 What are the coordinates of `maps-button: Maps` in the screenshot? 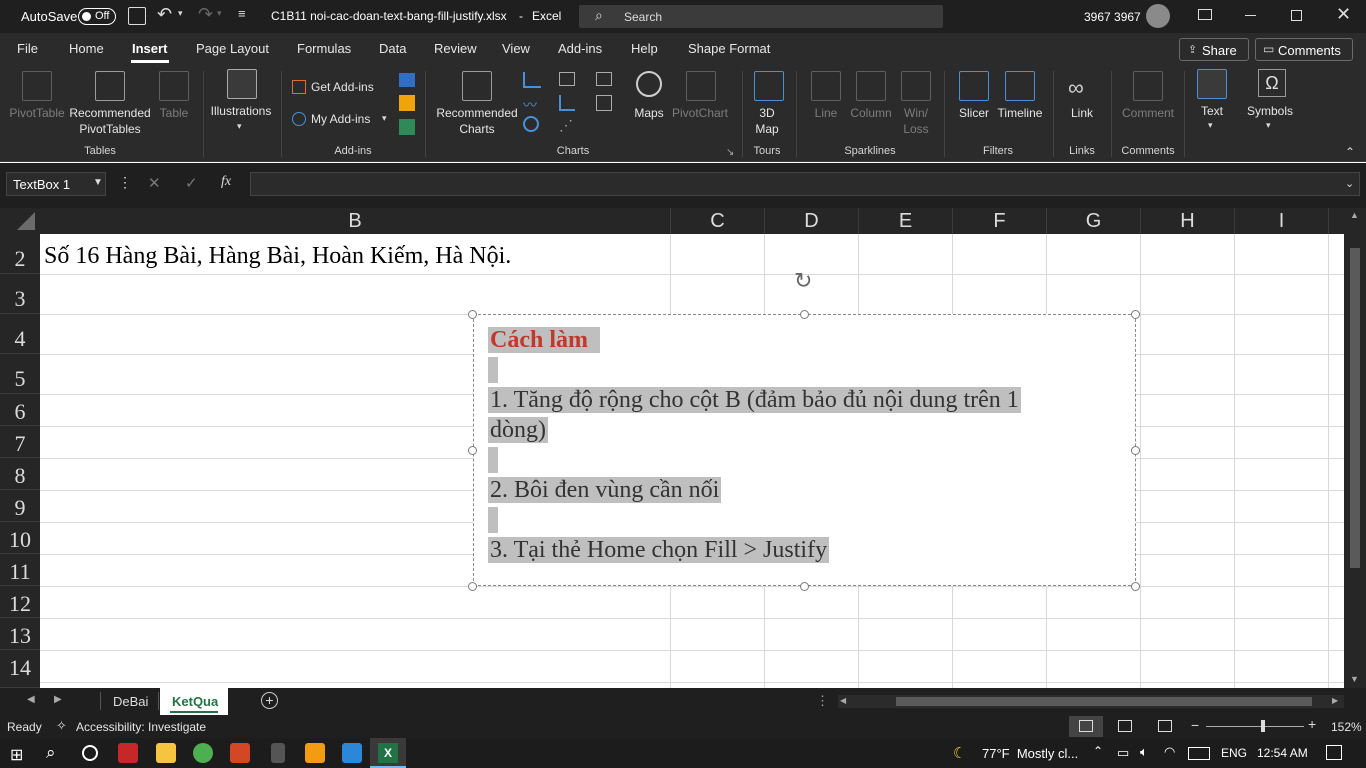 It's located at (649, 113).